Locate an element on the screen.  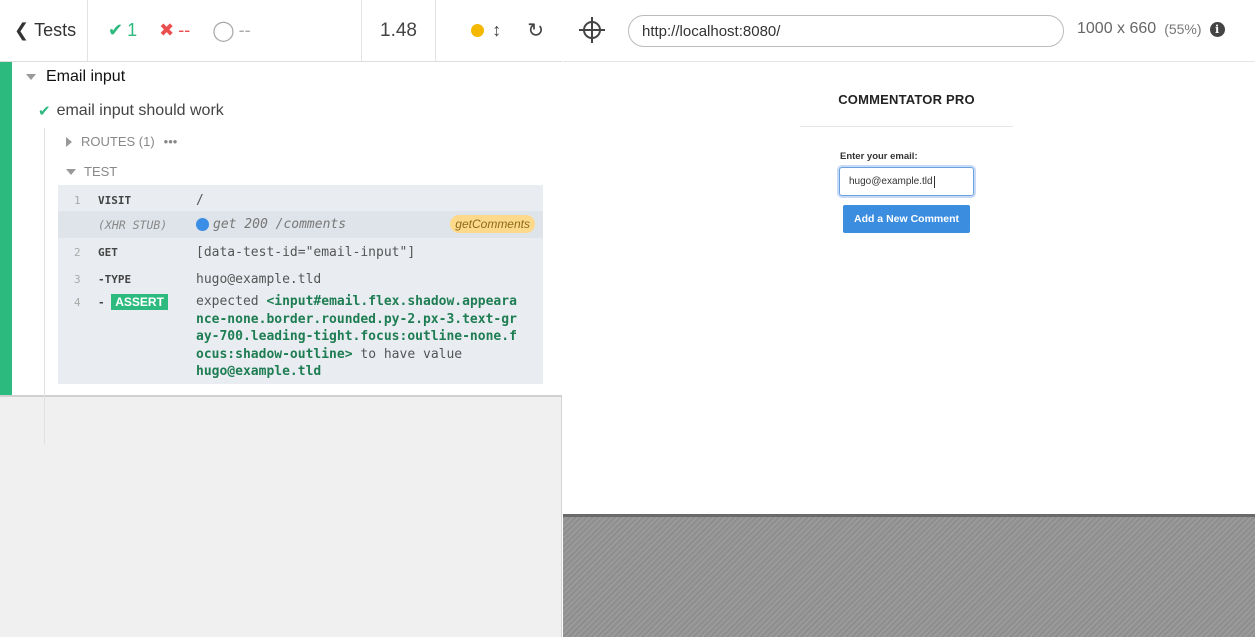
viewport-scale: (55%) is located at coordinates (1183, 29).